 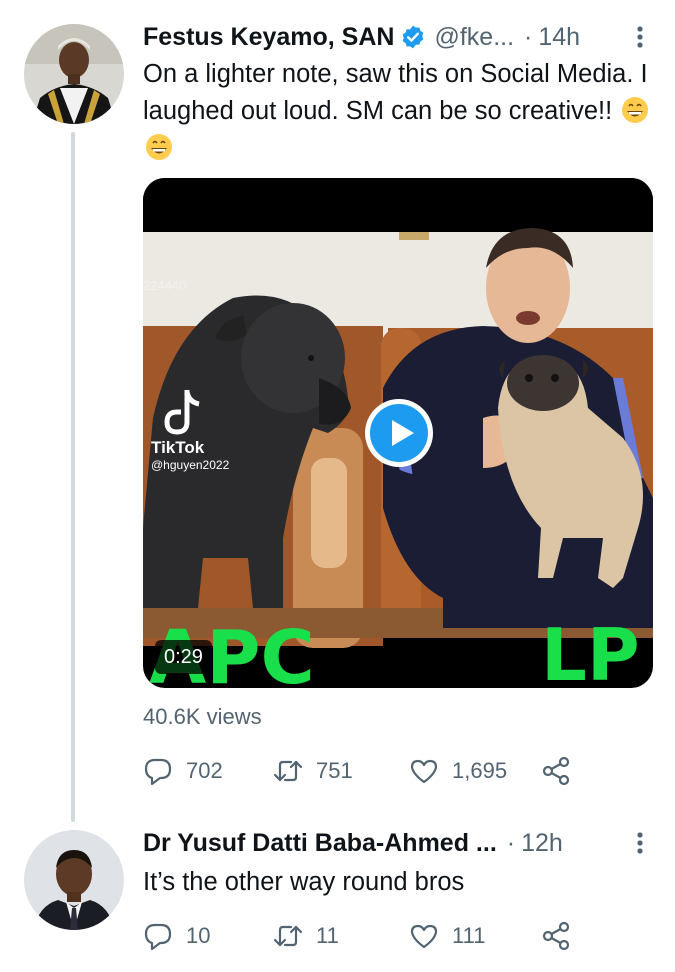 I want to click on reply-author-avatar, so click(x=74, y=880).